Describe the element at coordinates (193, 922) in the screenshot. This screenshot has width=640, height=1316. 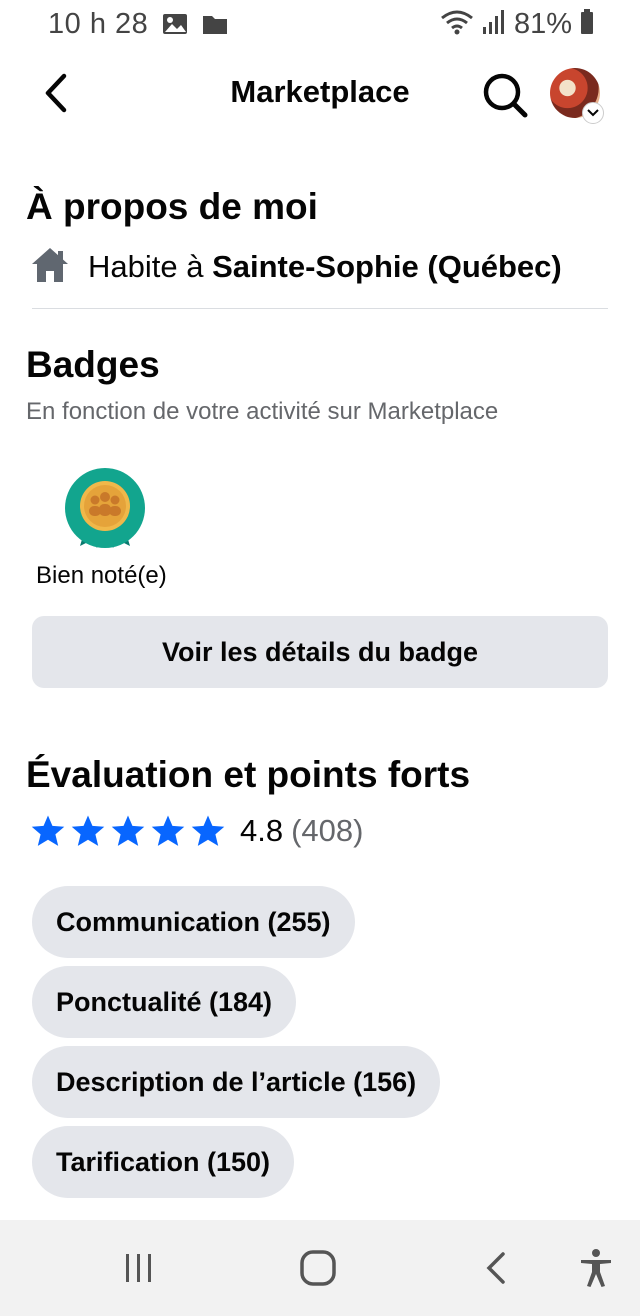
I see `highlight-chip-communication: Communication (255)` at that location.